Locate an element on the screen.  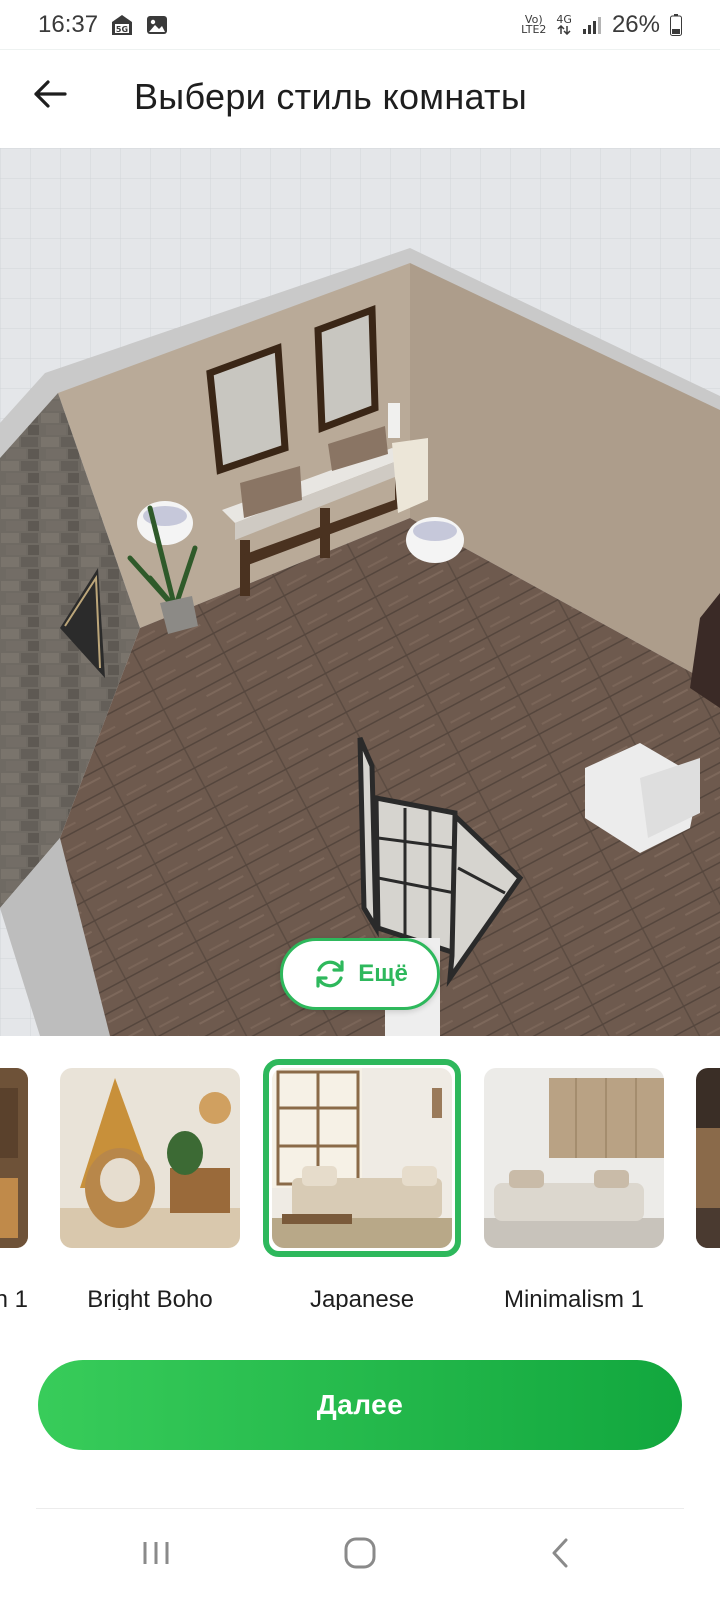
home-button is located at coordinates (360, 1555).